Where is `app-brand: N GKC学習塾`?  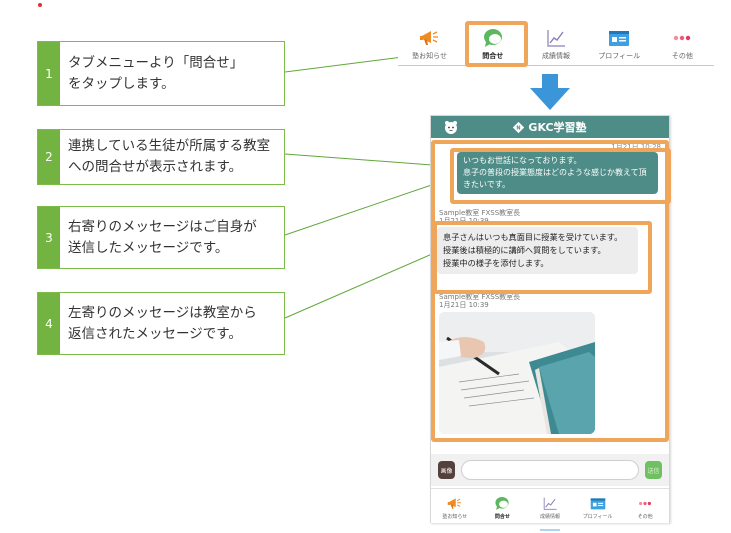
app-brand: N GKC学習塾 is located at coordinates (550, 127).